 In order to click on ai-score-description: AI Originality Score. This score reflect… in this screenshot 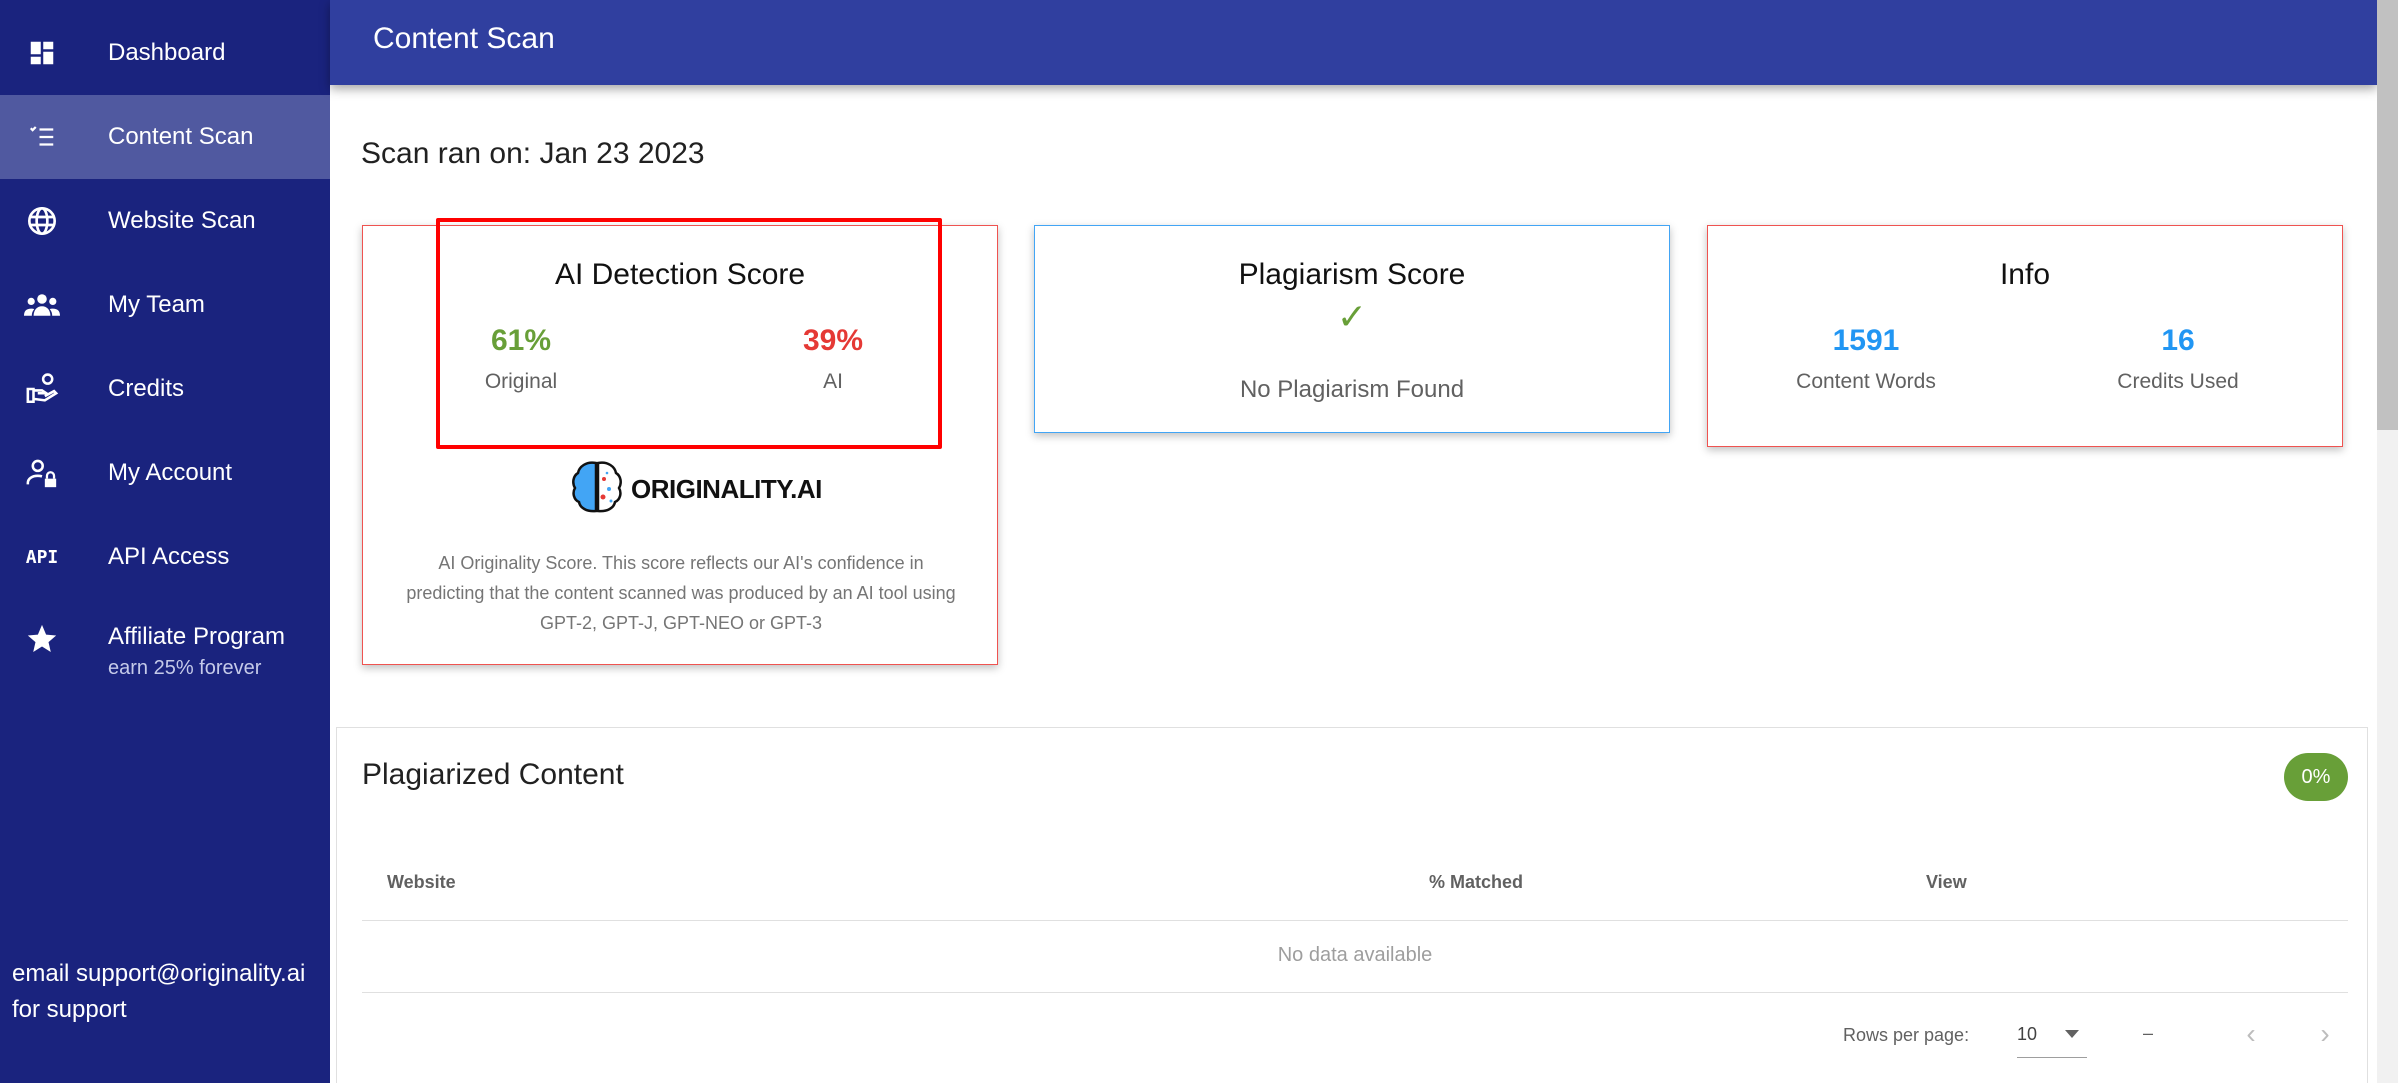, I will do `click(681, 593)`.